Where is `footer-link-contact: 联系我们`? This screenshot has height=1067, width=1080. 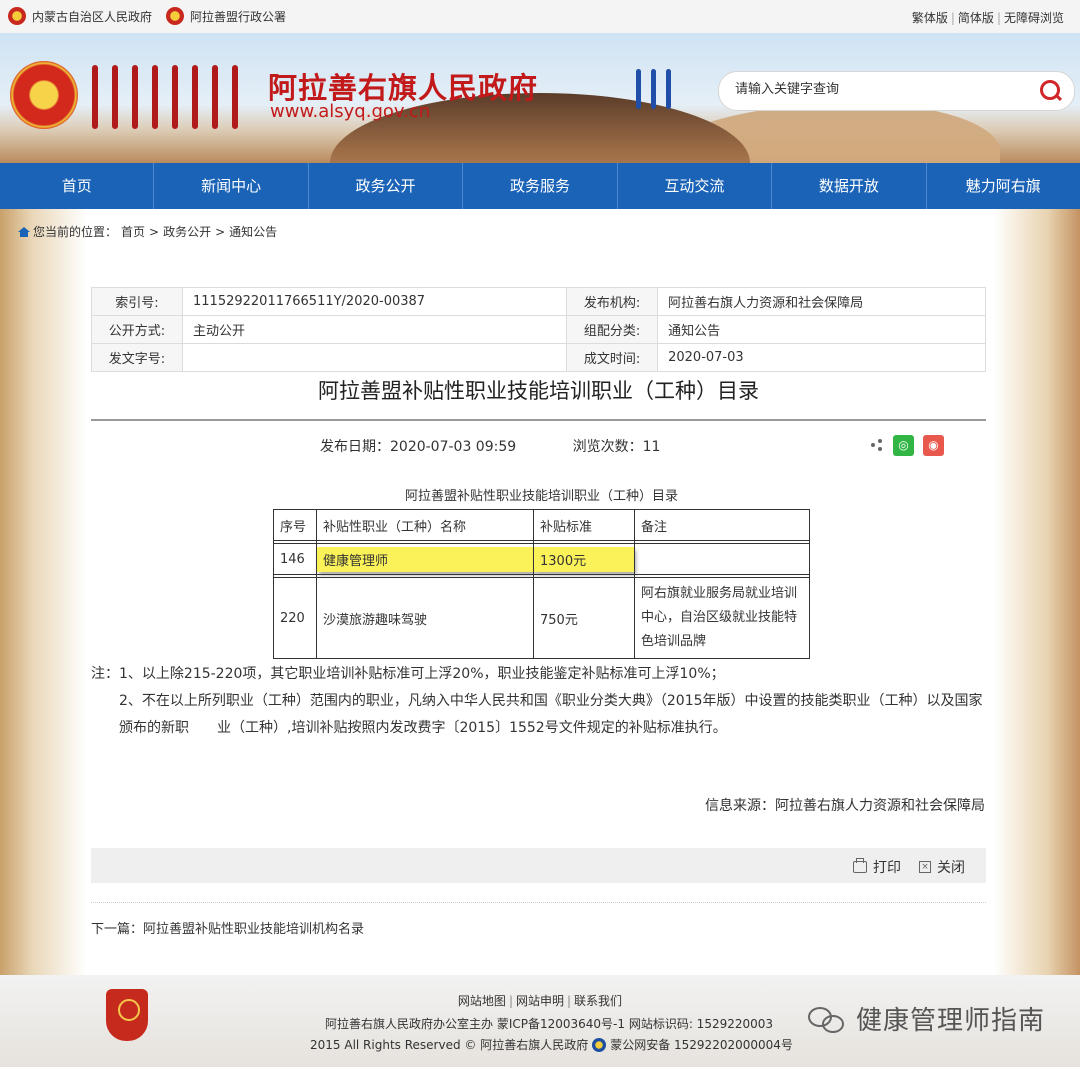 footer-link-contact: 联系我们 is located at coordinates (598, 1001).